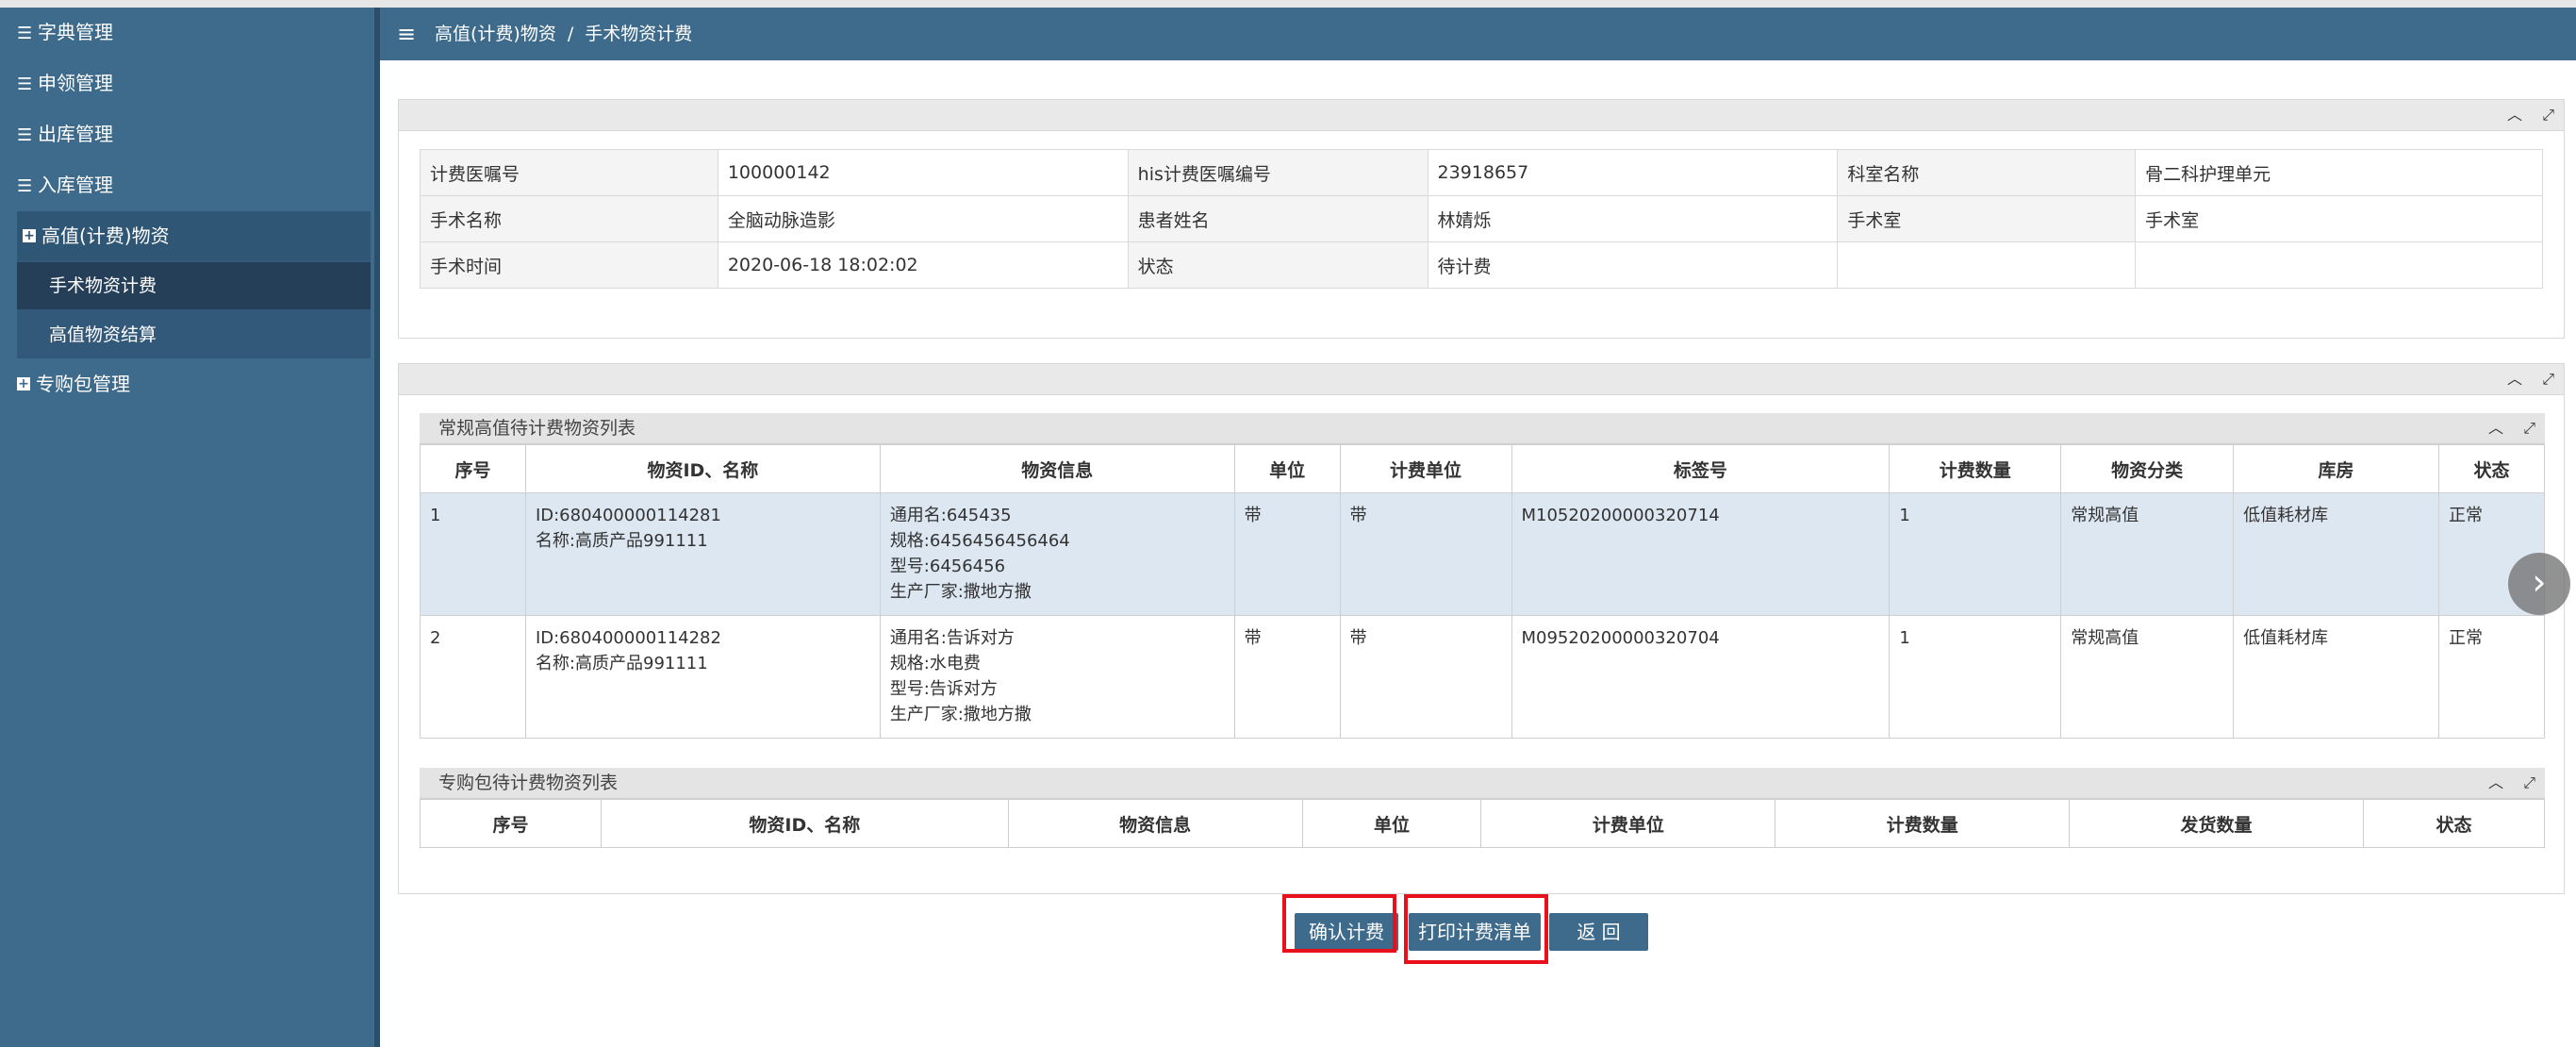  I want to click on row-number: 1, so click(473, 554).